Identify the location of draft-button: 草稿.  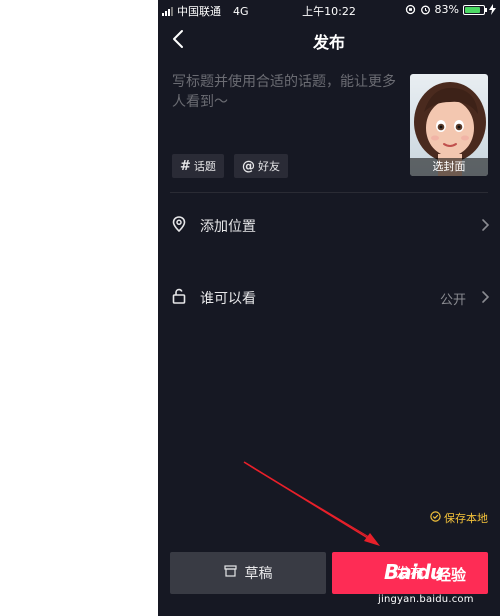
(248, 573).